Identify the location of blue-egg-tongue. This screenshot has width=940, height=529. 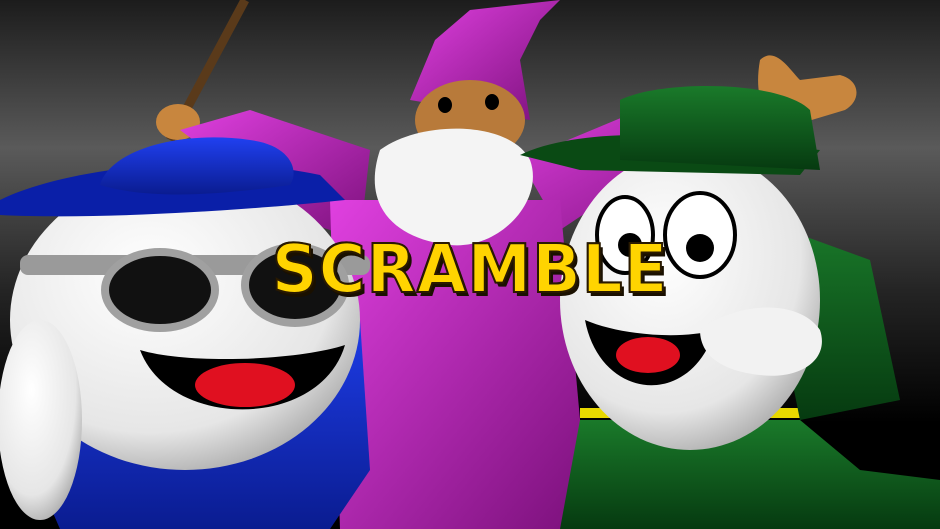
(245, 385).